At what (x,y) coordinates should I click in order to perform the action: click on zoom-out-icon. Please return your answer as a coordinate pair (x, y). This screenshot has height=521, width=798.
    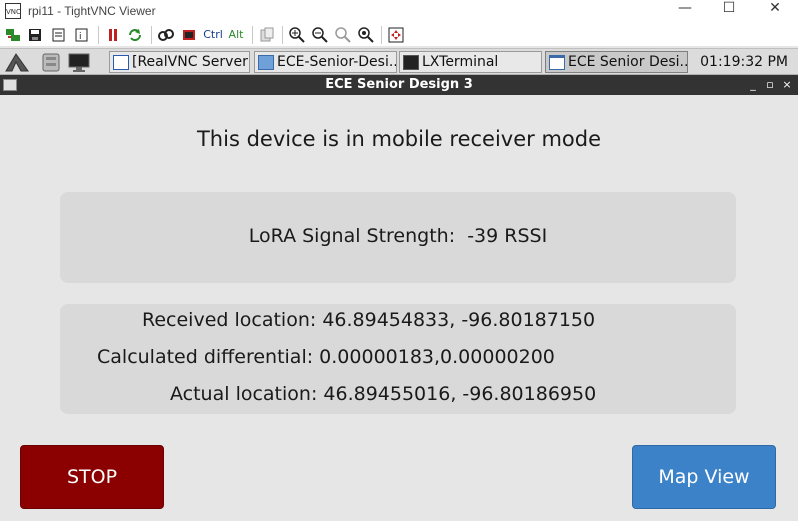
    Looking at the image, I should click on (320, 35).